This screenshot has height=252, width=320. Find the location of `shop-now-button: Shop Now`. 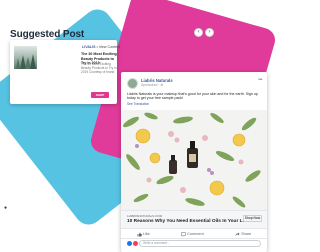

shop-now-button: Shop Now is located at coordinates (252, 218).